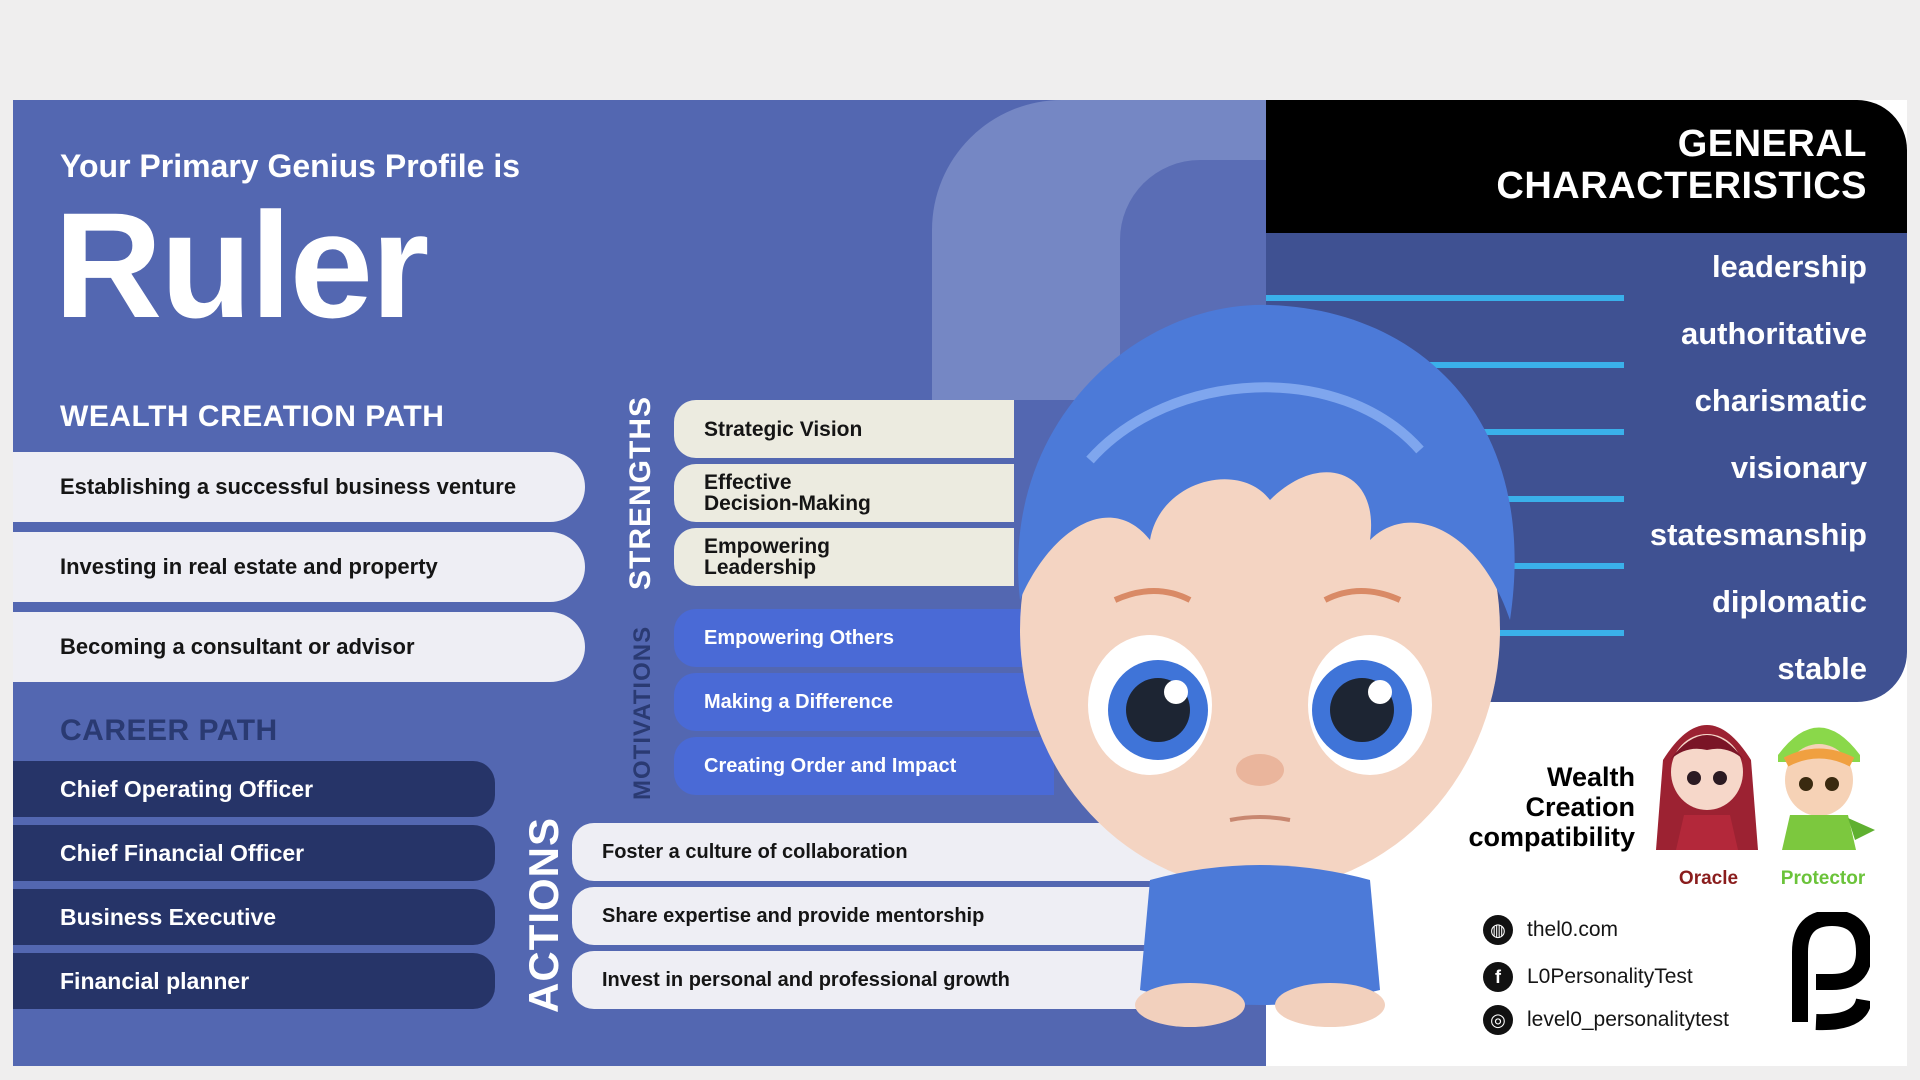 This screenshot has width=1920, height=1080. I want to click on facebook-link: f L0PersonalityTest, so click(1588, 977).